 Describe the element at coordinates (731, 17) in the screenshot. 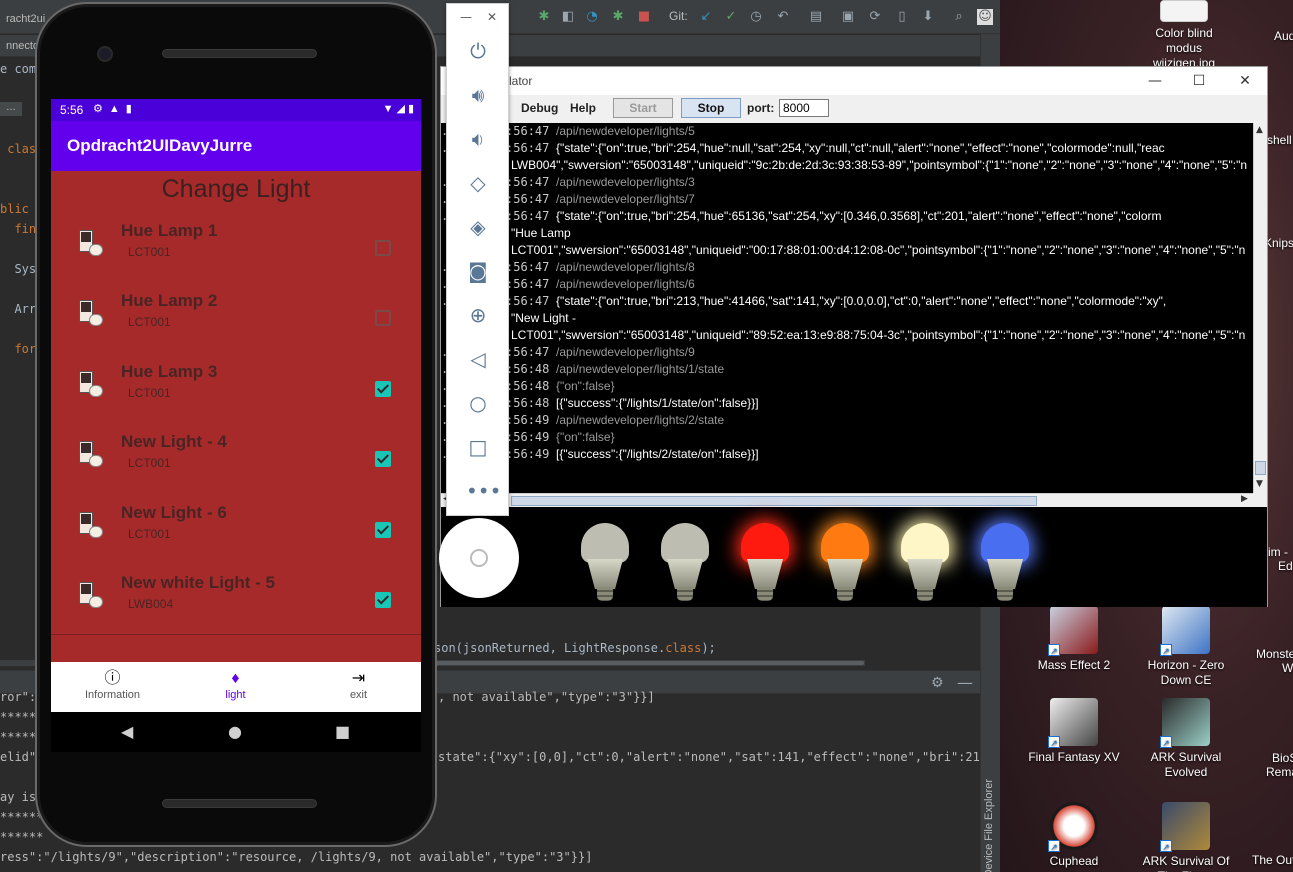

I see `git-commit-icon: ✓` at that location.